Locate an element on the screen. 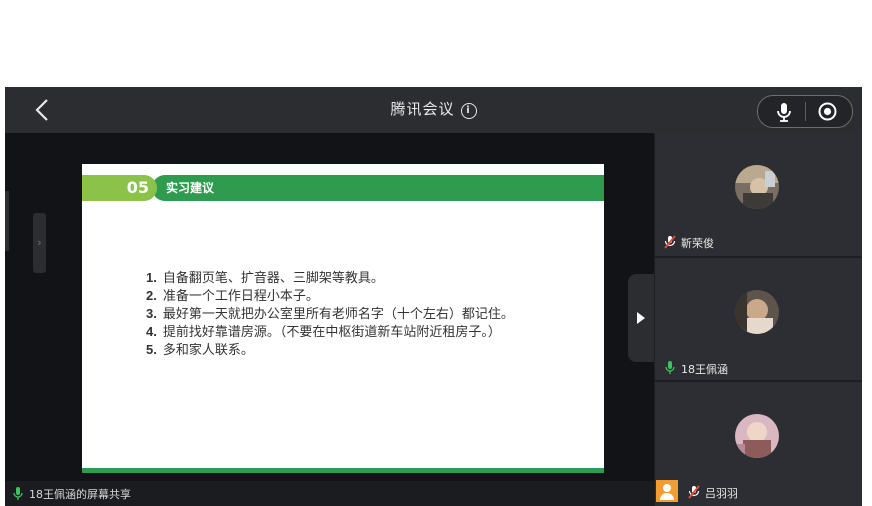 This screenshot has height=506, width=872. top-bar: 腾讯会议 i is located at coordinates (433, 110).